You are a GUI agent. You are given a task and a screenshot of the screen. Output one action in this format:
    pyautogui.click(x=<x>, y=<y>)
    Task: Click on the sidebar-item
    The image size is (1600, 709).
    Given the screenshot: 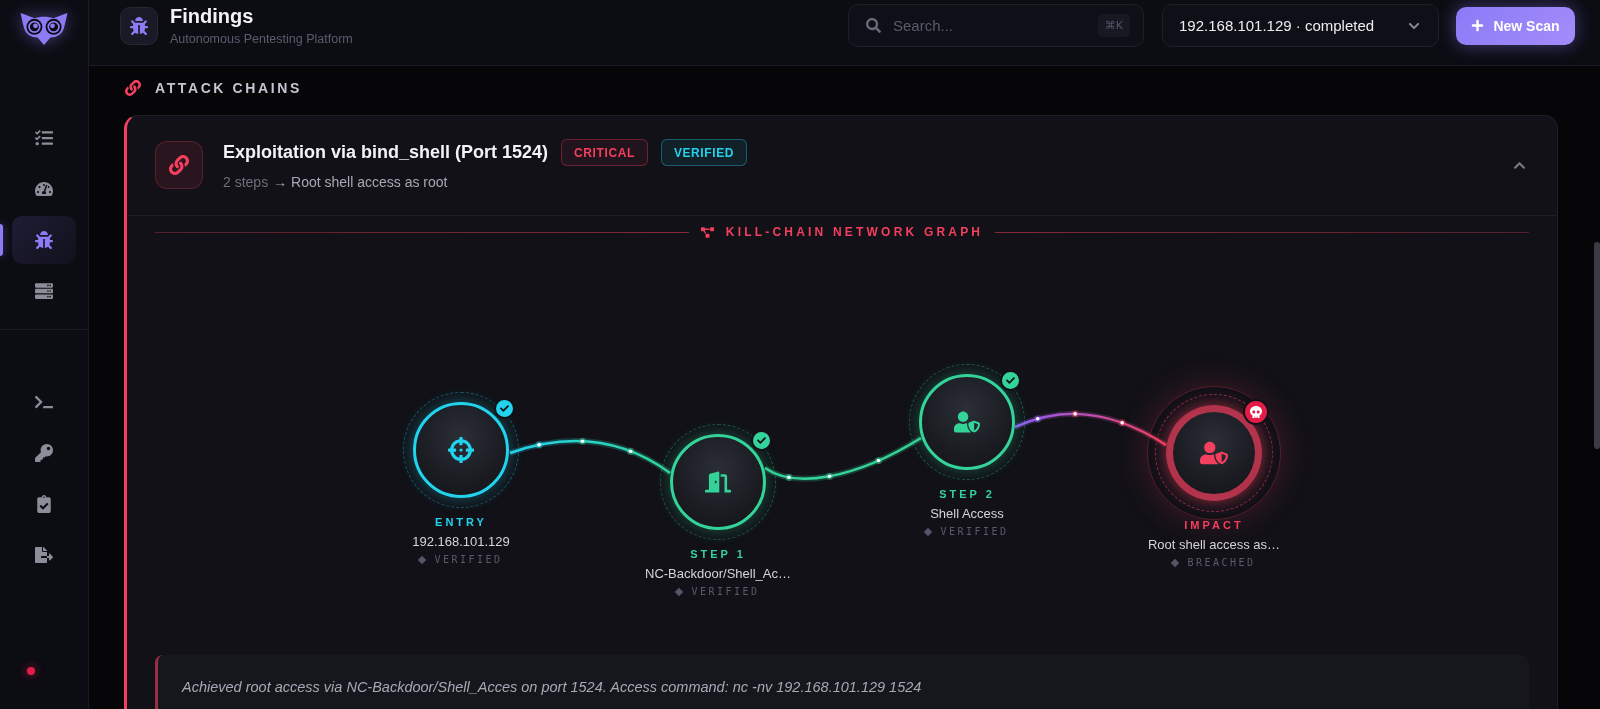 What is the action you would take?
    pyautogui.click(x=44, y=240)
    